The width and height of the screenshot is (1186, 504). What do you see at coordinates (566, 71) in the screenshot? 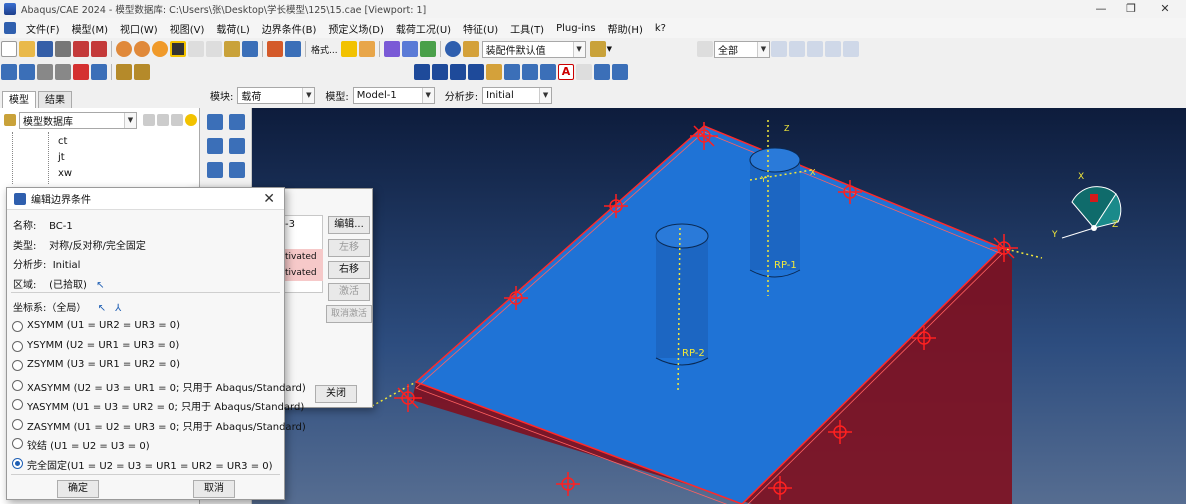
I see `text-annotation-icon: A` at bounding box center [566, 71].